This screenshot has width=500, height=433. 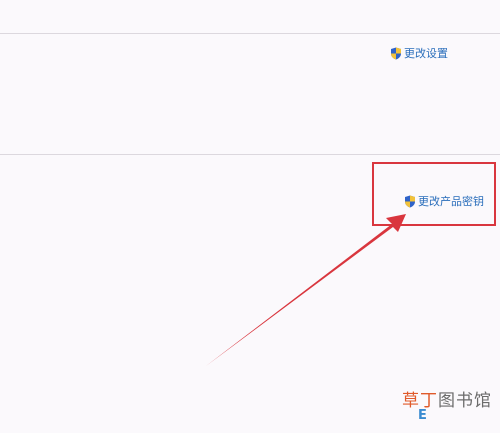 What do you see at coordinates (422, 415) in the screenshot?
I see `watermark-badge: E` at bounding box center [422, 415].